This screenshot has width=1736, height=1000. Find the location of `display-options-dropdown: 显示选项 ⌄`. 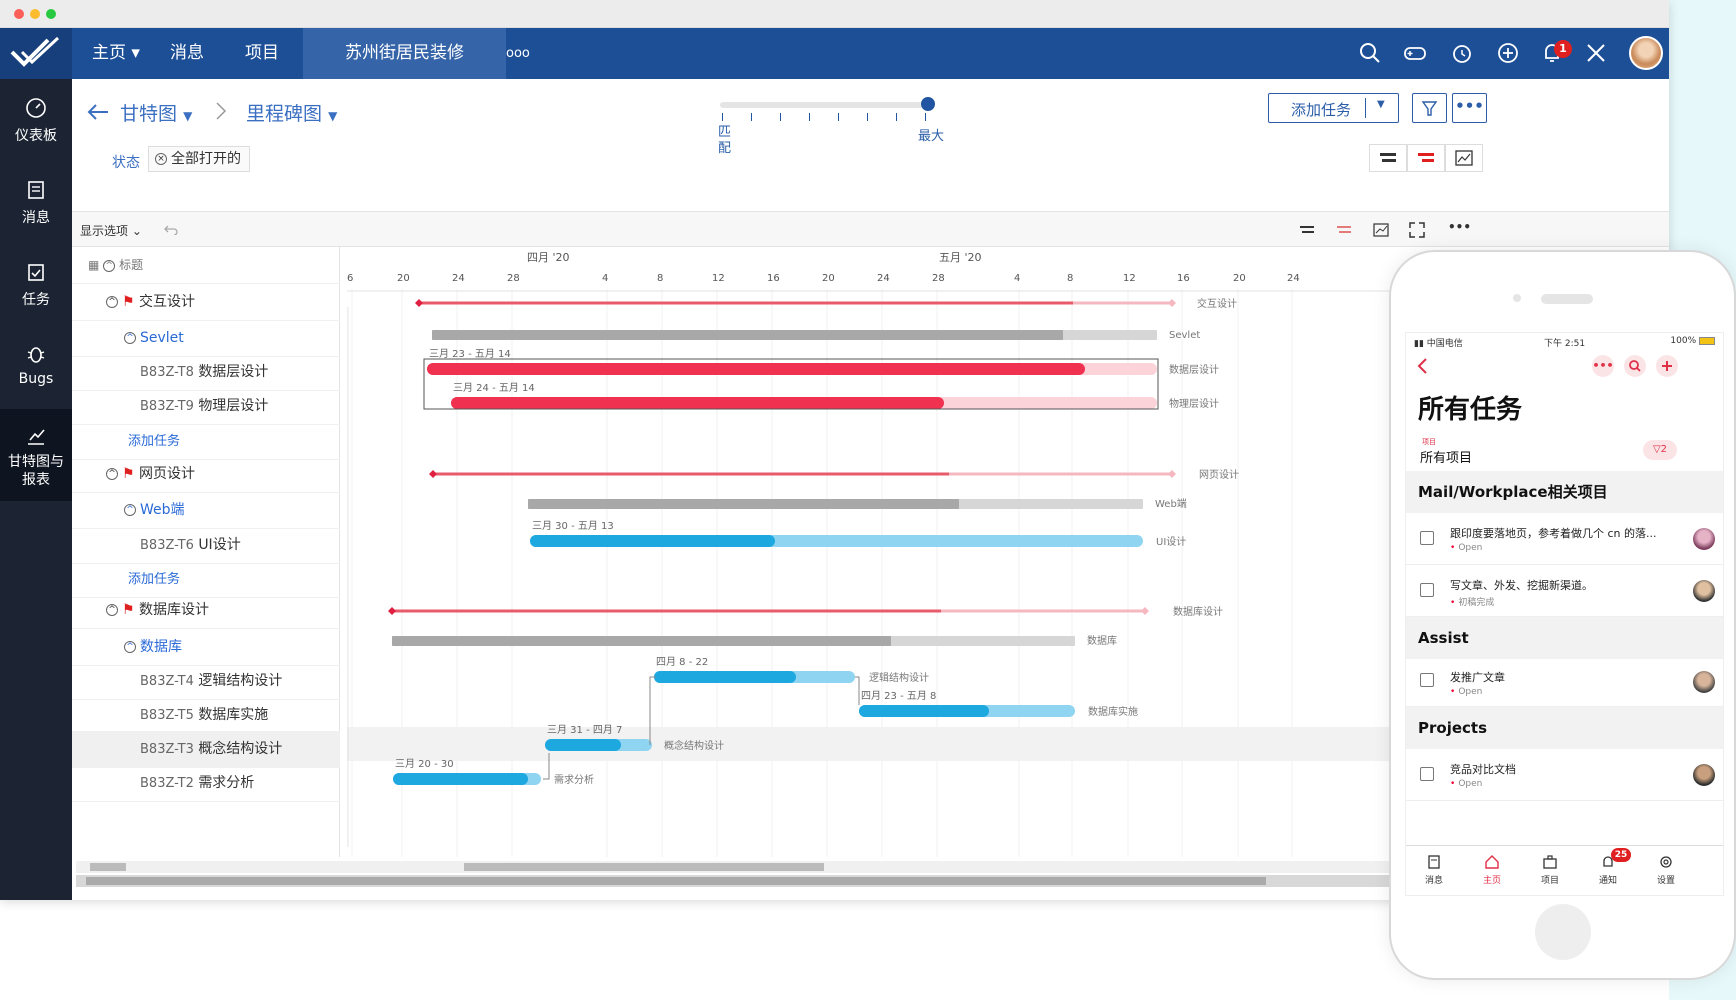

display-options-dropdown: 显示选项 ⌄ is located at coordinates (111, 230).